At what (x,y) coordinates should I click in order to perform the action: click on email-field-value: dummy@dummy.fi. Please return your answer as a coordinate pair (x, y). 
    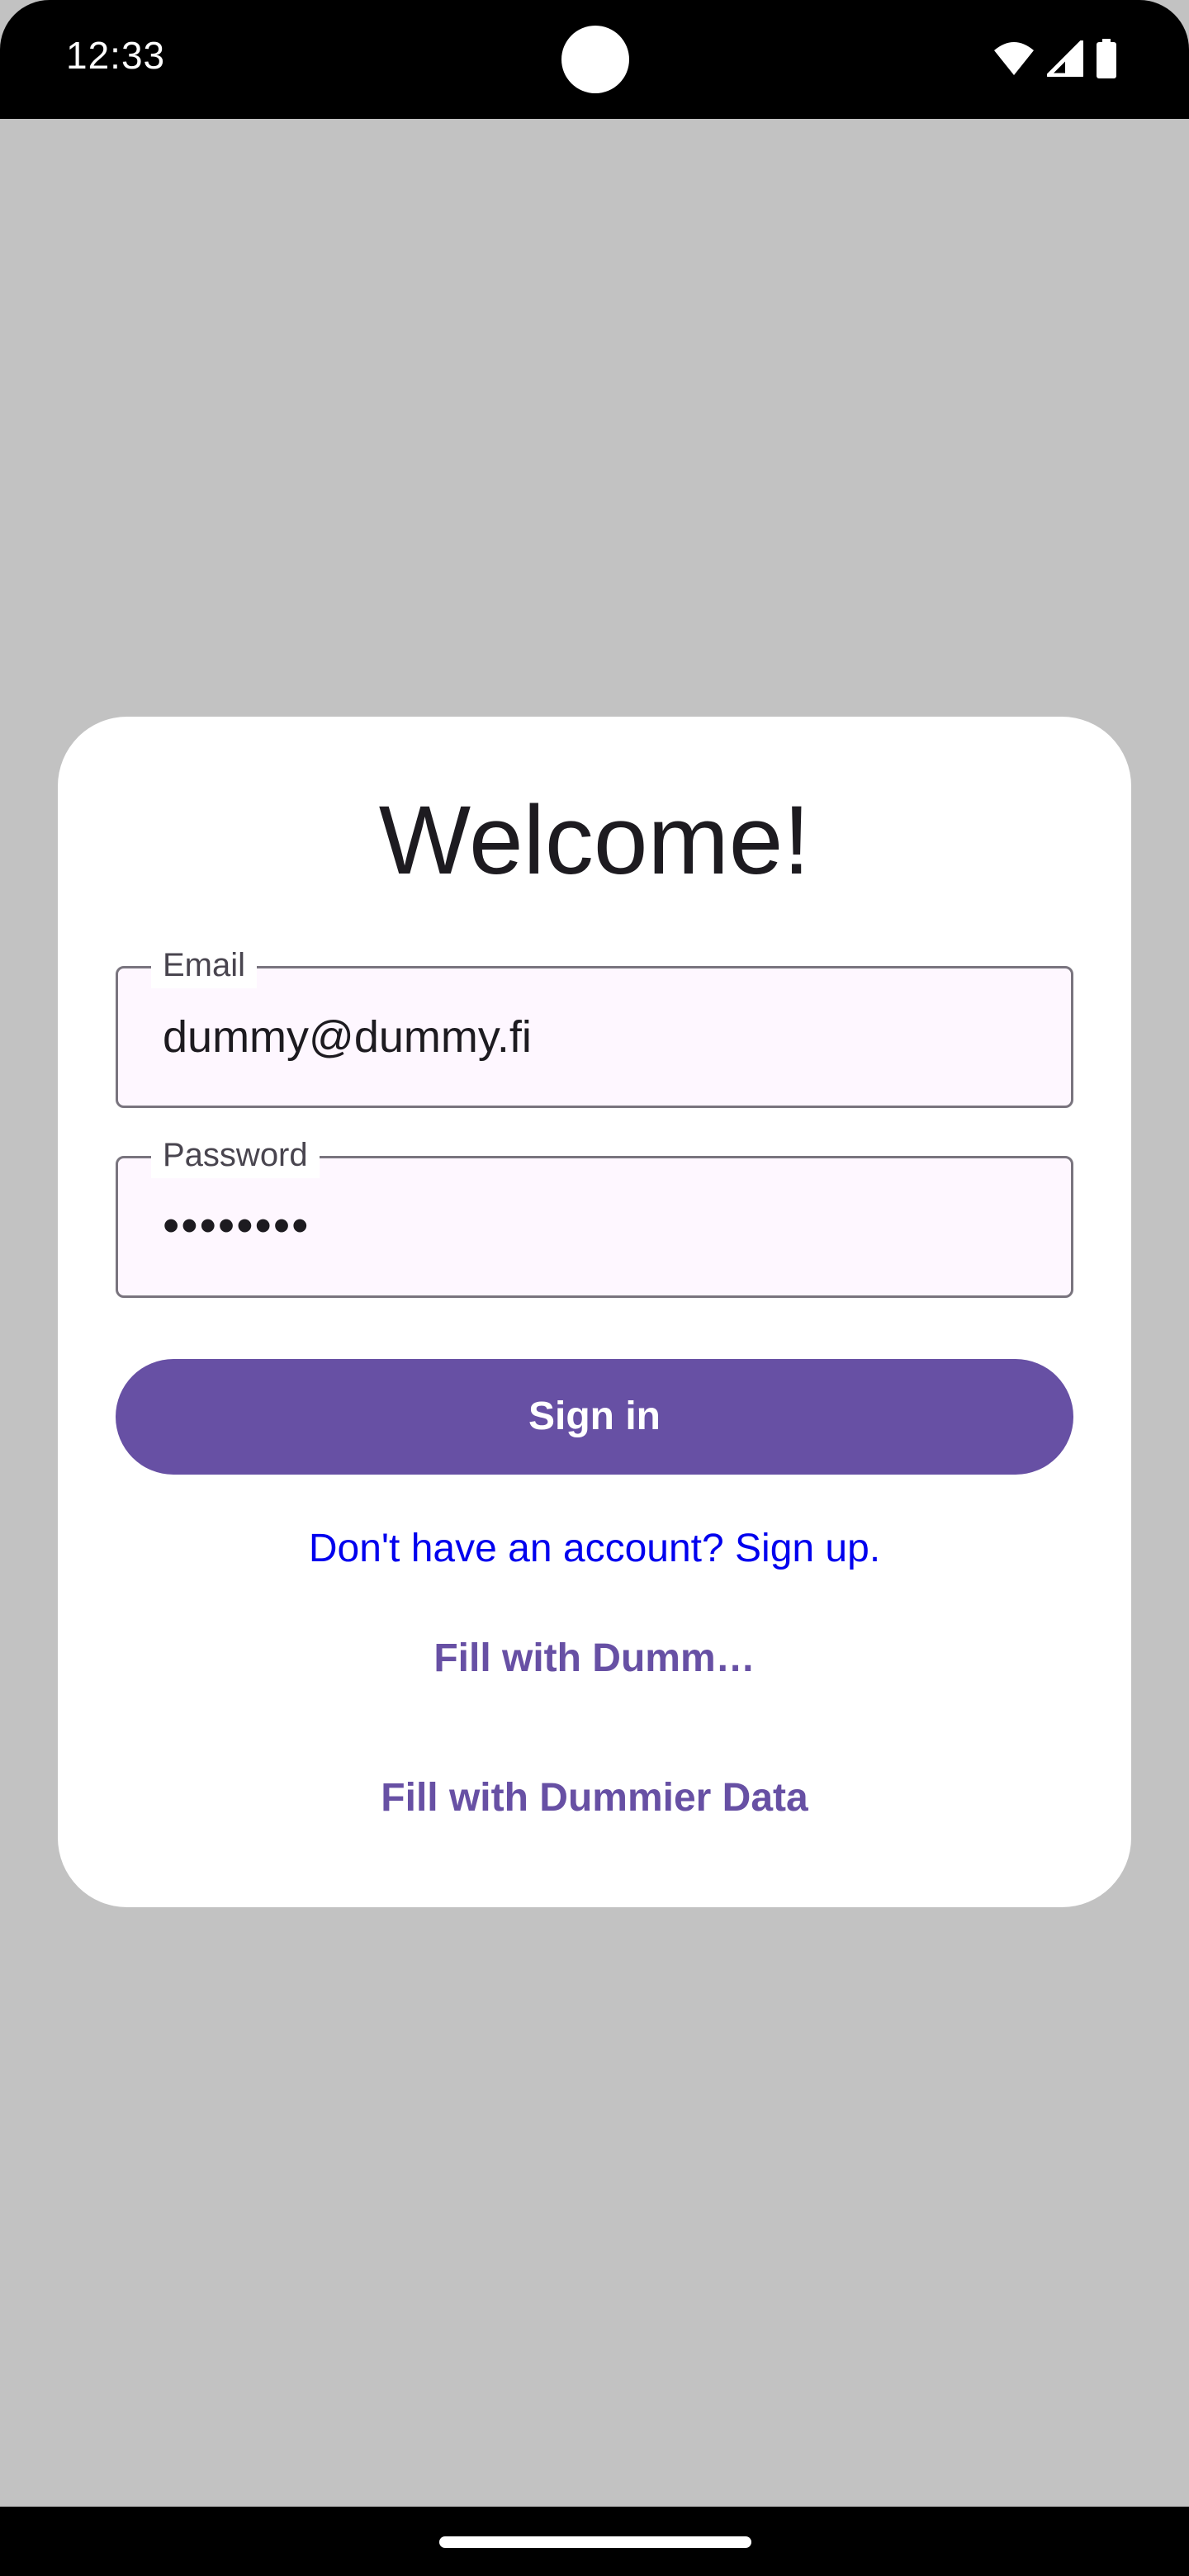
    Looking at the image, I should click on (347, 1037).